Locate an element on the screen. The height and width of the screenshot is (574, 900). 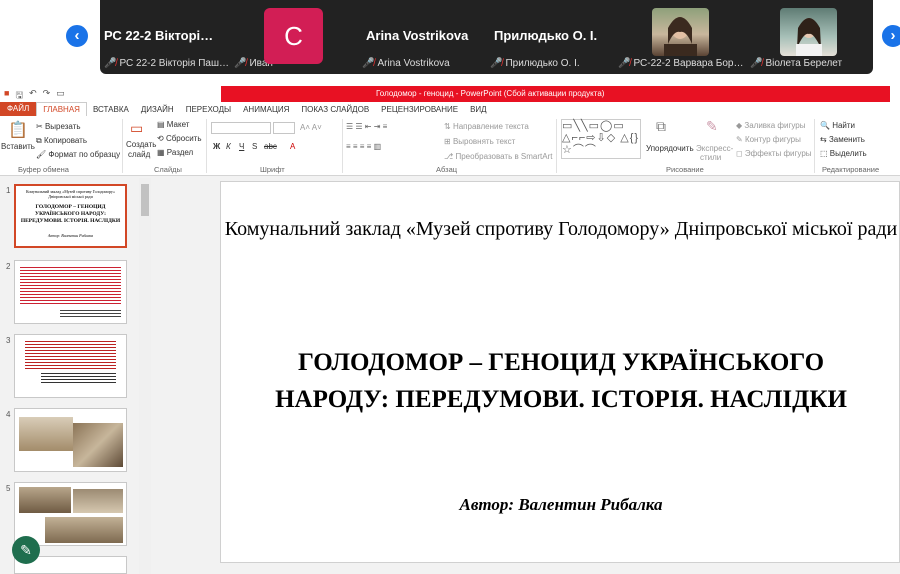
bold-button: Ж is located at coordinates (216, 146).